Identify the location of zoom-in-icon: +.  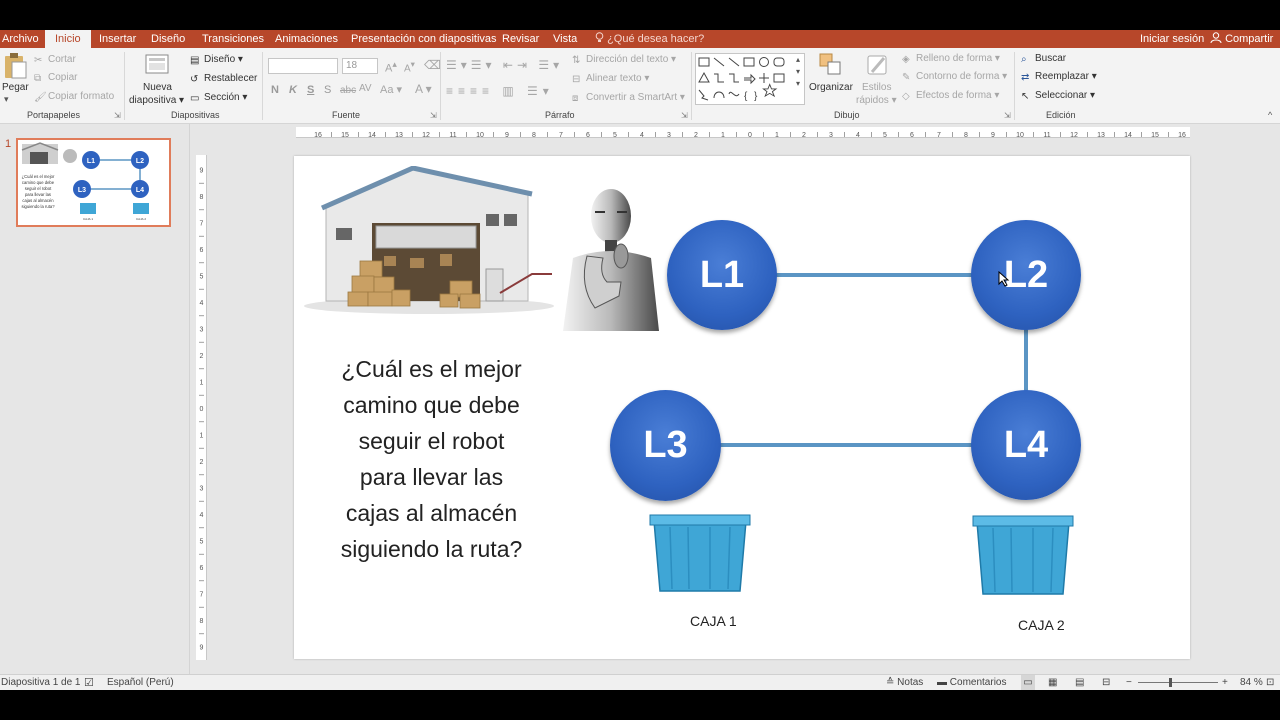
(1225, 683).